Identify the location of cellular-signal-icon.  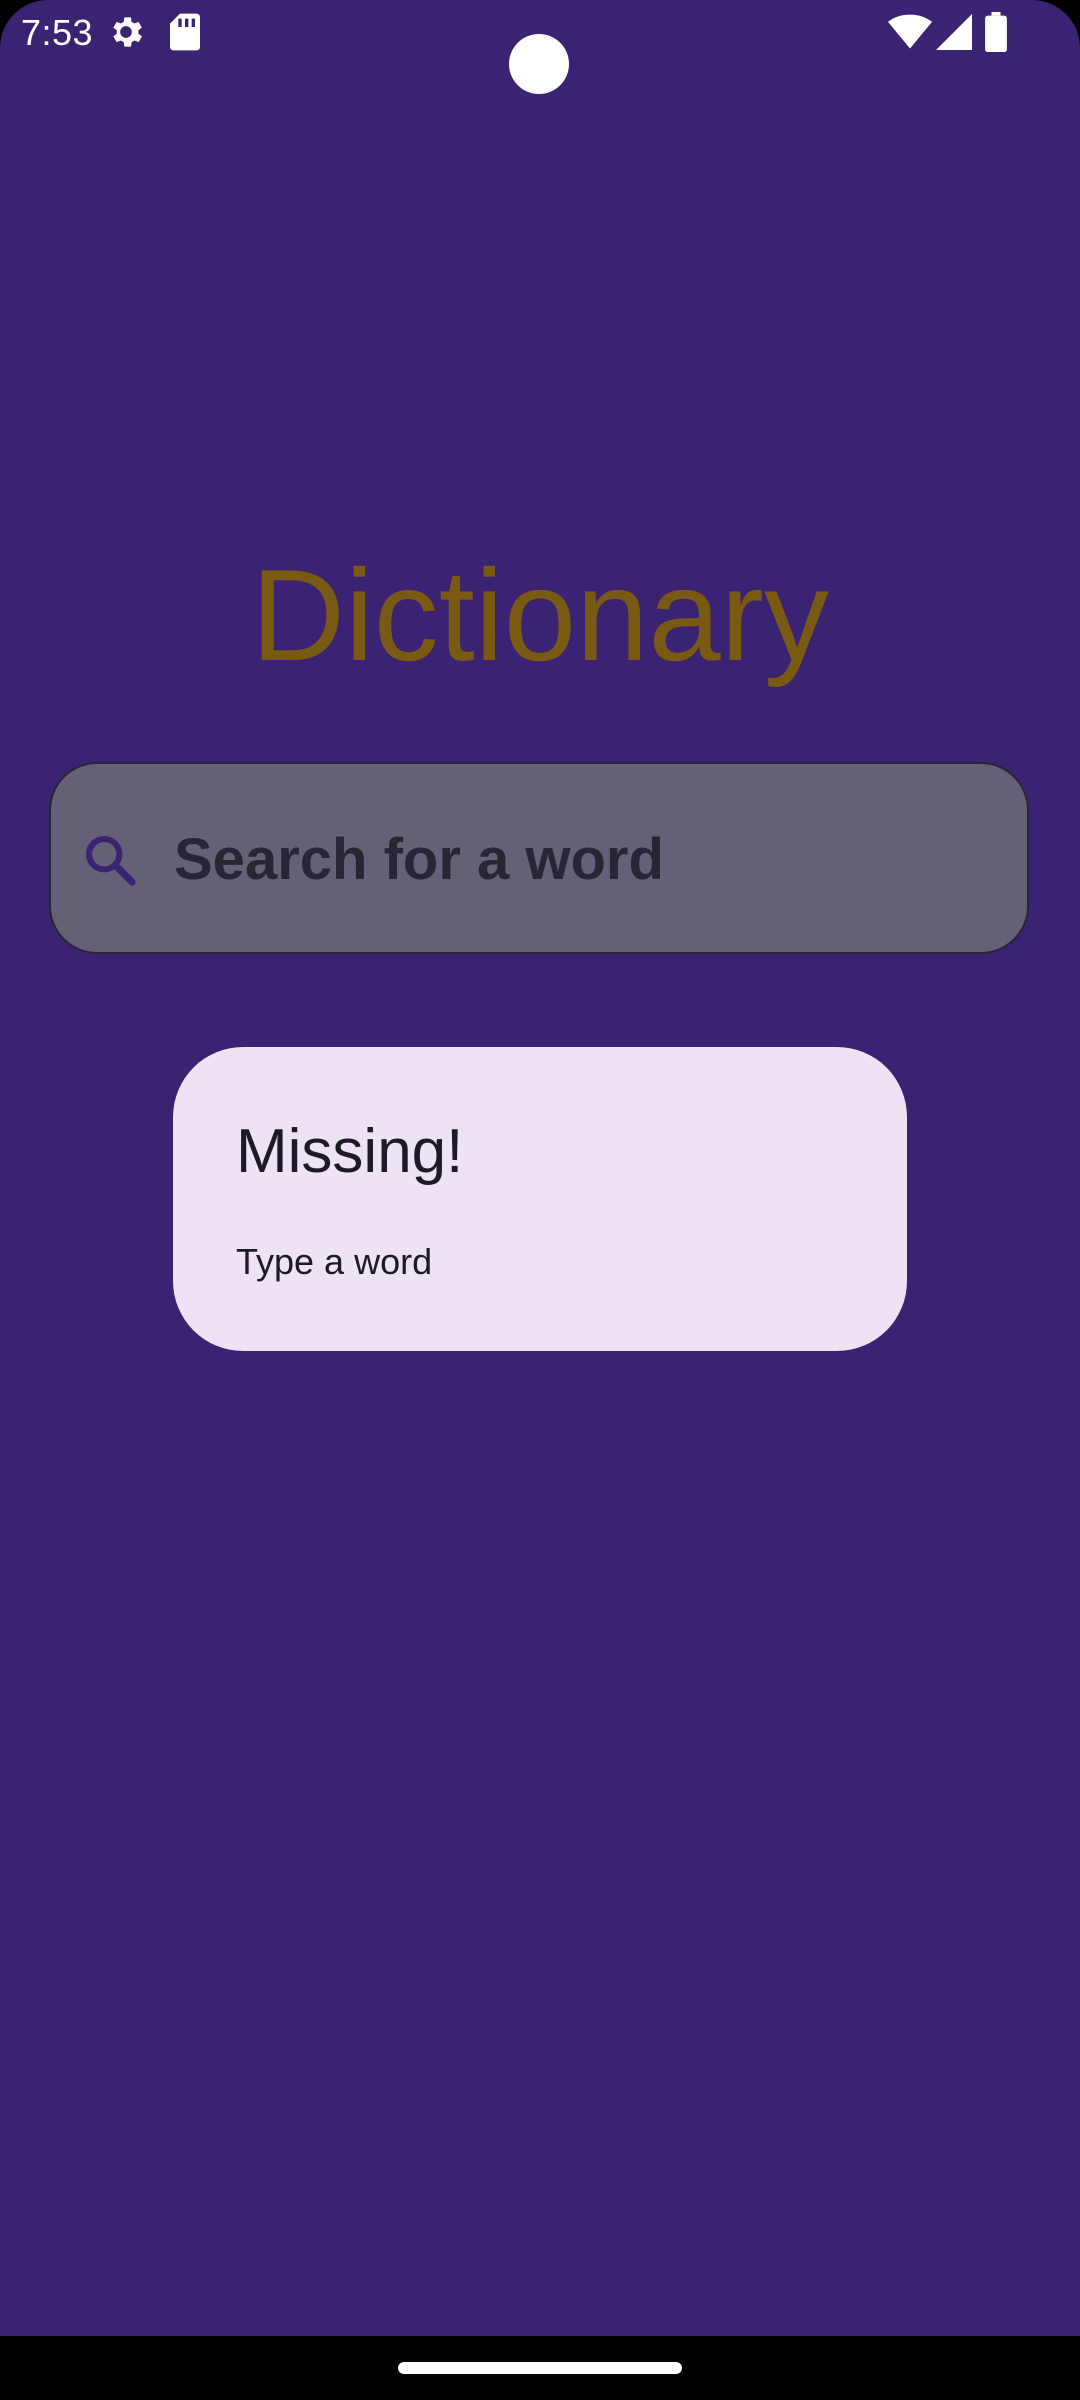
(954, 32).